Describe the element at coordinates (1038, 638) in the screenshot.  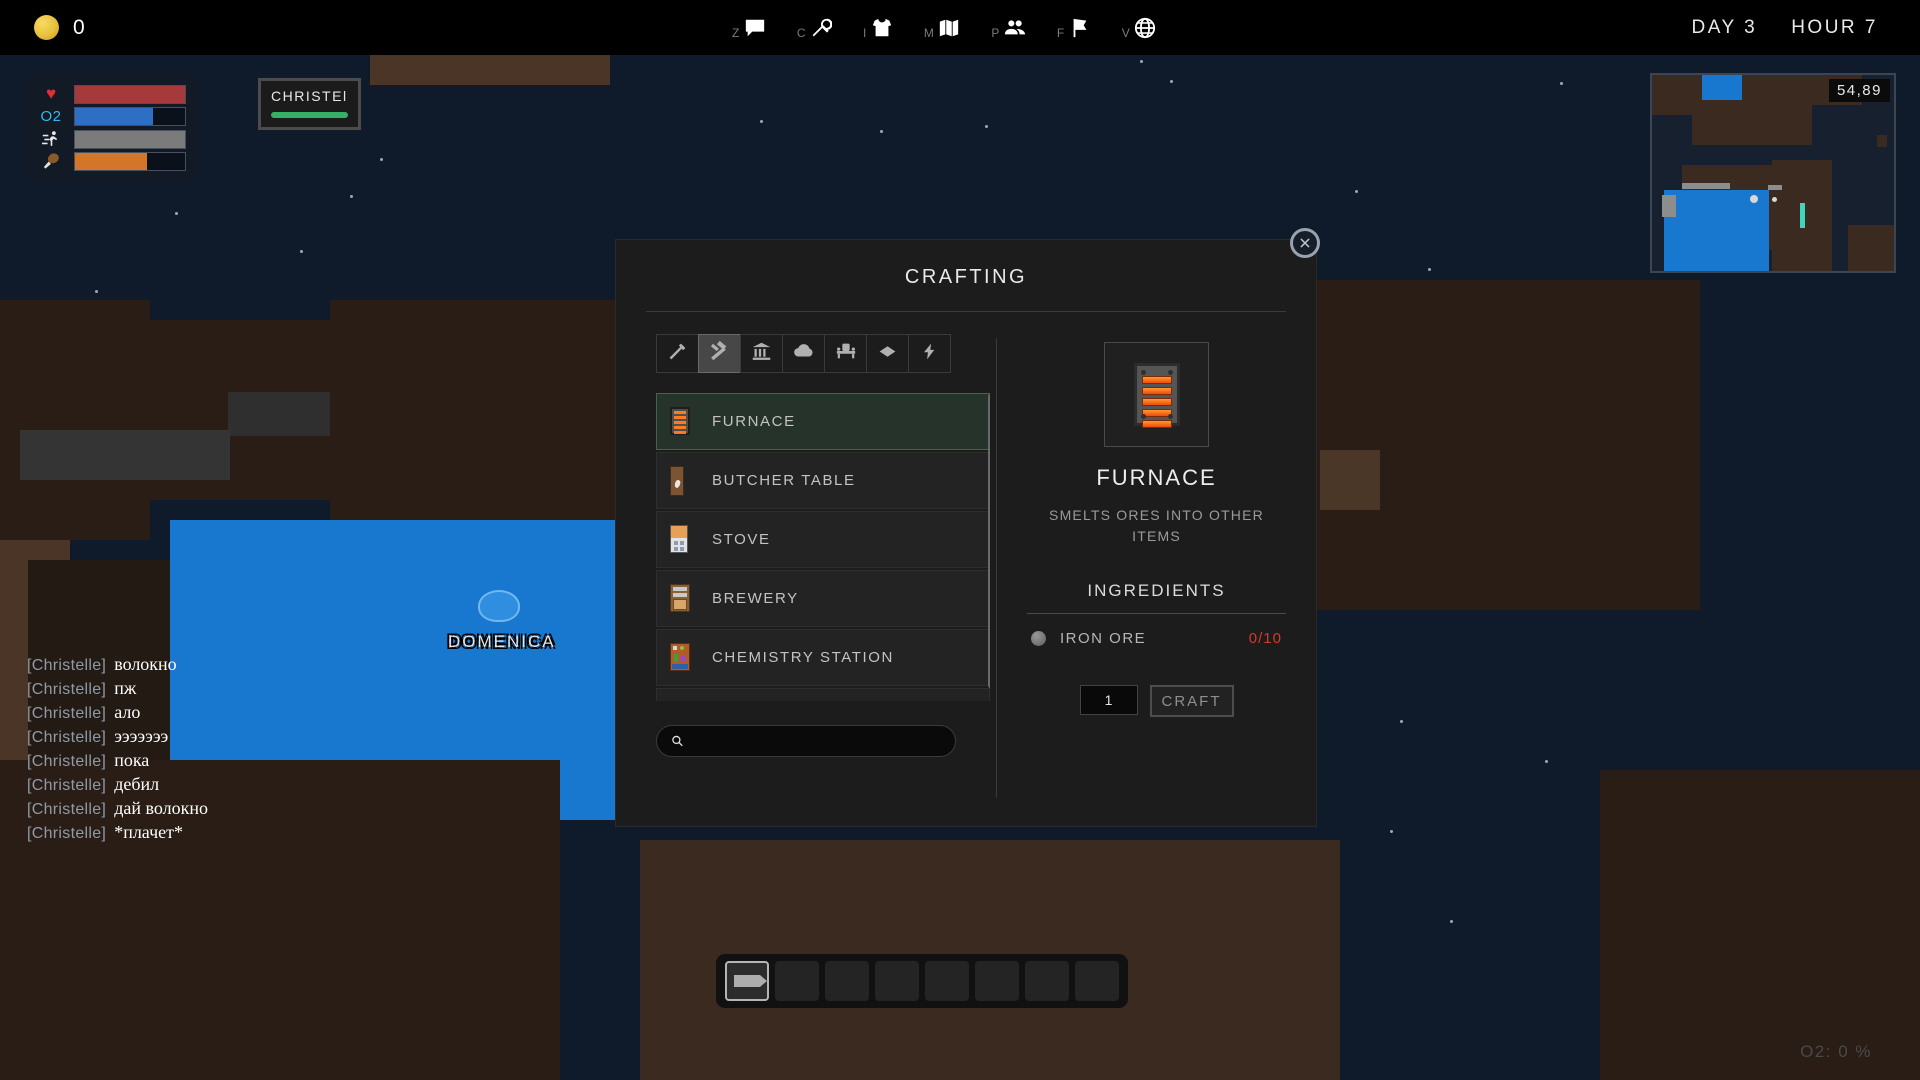
I see `ore-icon` at that location.